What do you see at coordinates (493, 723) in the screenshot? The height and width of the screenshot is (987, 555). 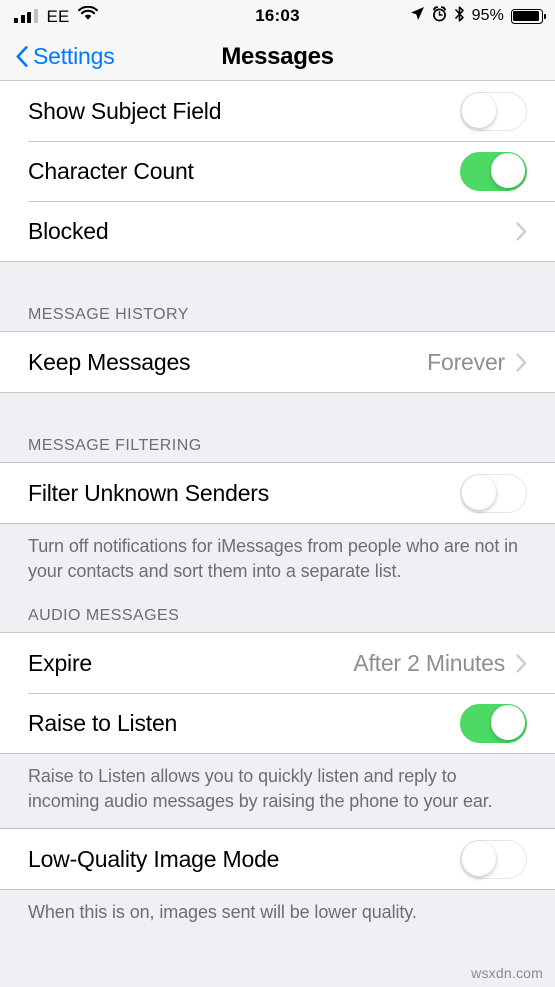 I see `toggle-raise-to-listen` at bounding box center [493, 723].